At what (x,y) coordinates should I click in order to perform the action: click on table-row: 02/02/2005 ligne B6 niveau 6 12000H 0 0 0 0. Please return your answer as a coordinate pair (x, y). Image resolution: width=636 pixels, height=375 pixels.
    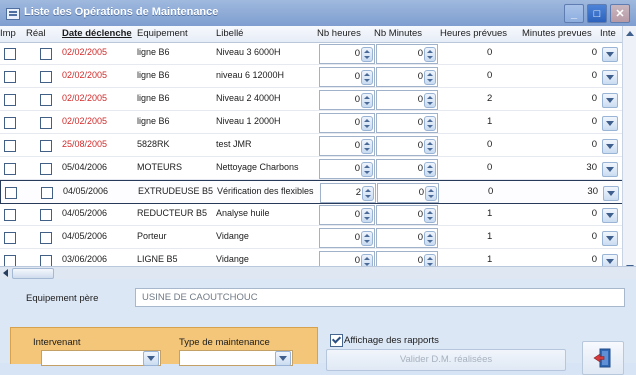
    Looking at the image, I should click on (311, 76).